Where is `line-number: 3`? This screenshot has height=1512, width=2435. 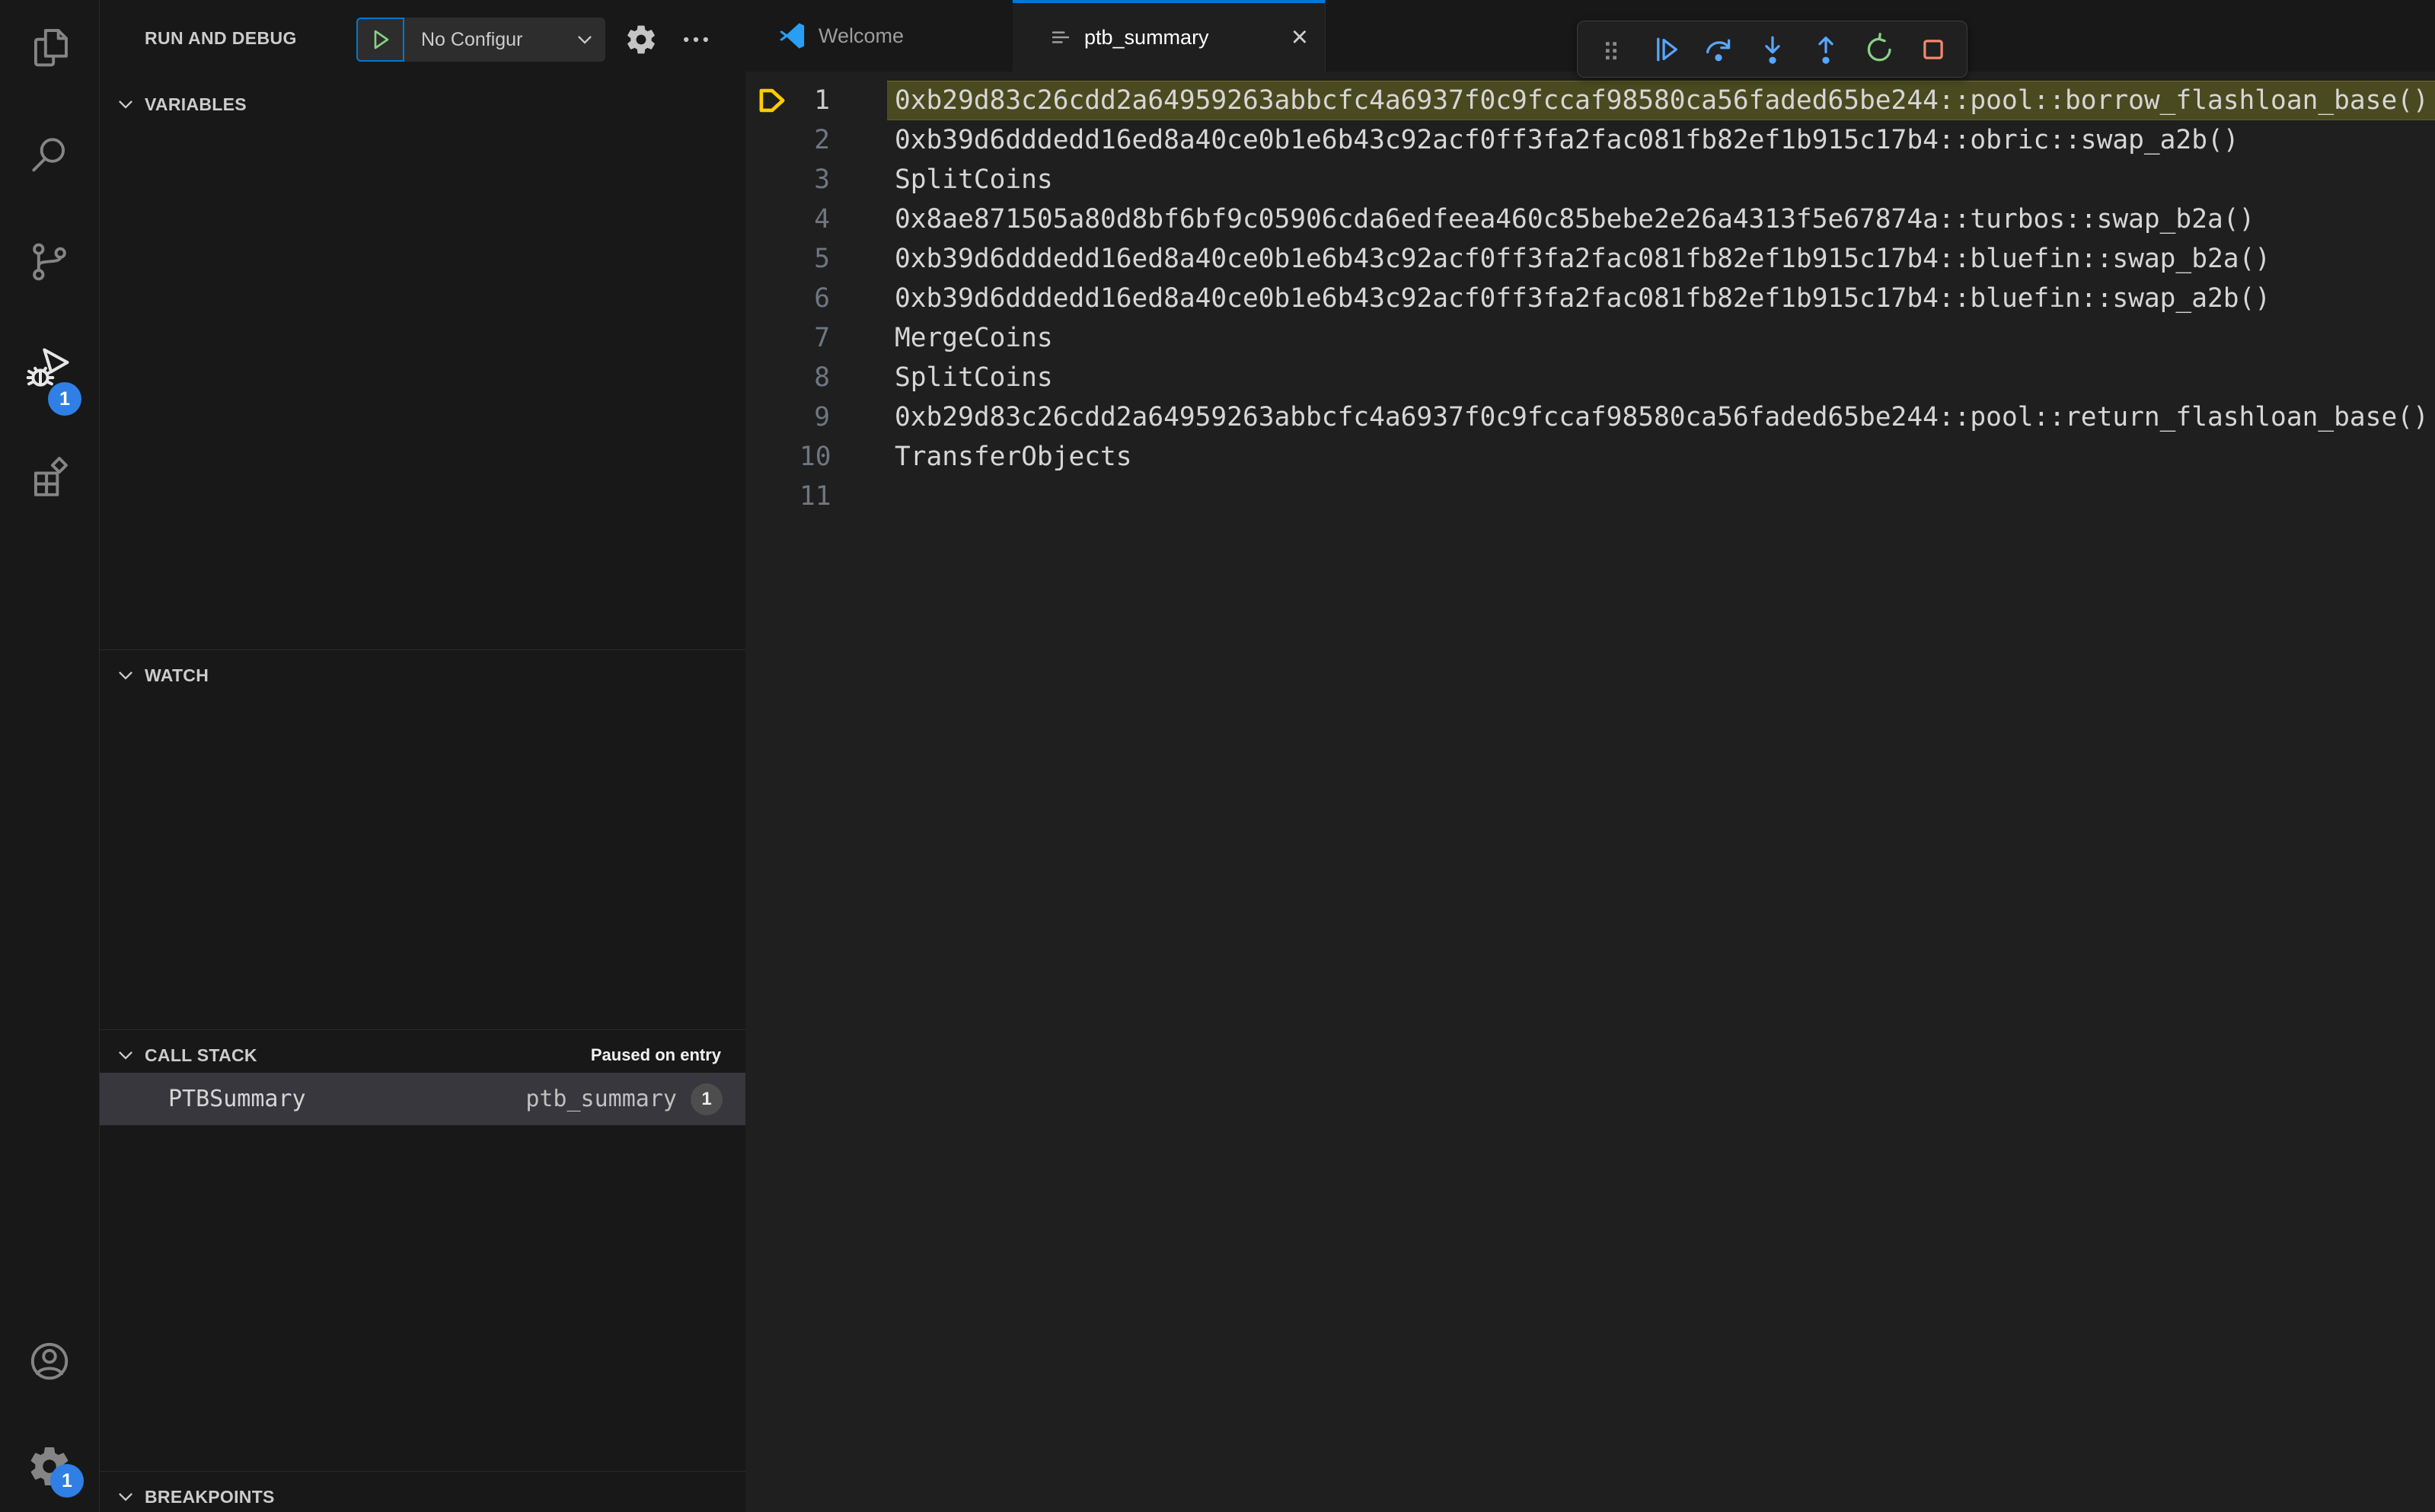 line-number: 3 is located at coordinates (814, 179).